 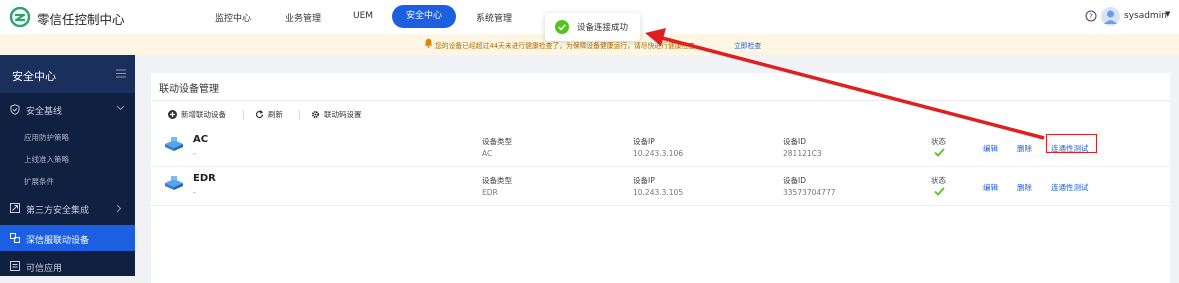 I want to click on menu-collapse-icon, so click(x=121, y=73).